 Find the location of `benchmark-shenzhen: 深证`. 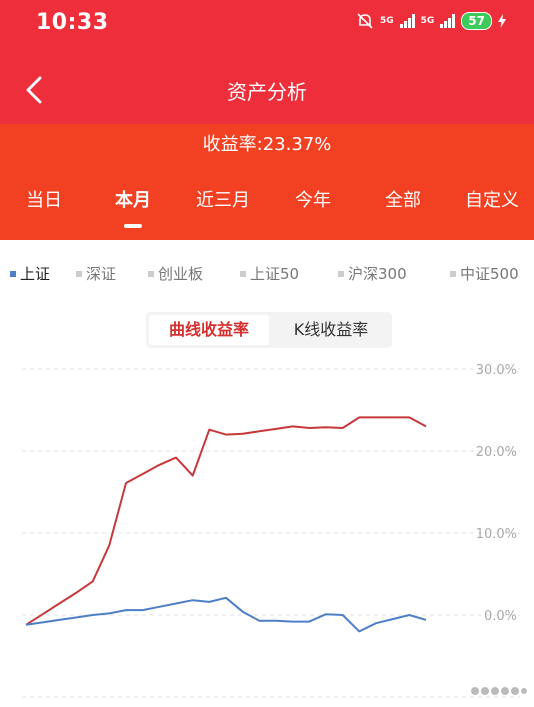

benchmark-shenzhen: 深证 is located at coordinates (96, 273).